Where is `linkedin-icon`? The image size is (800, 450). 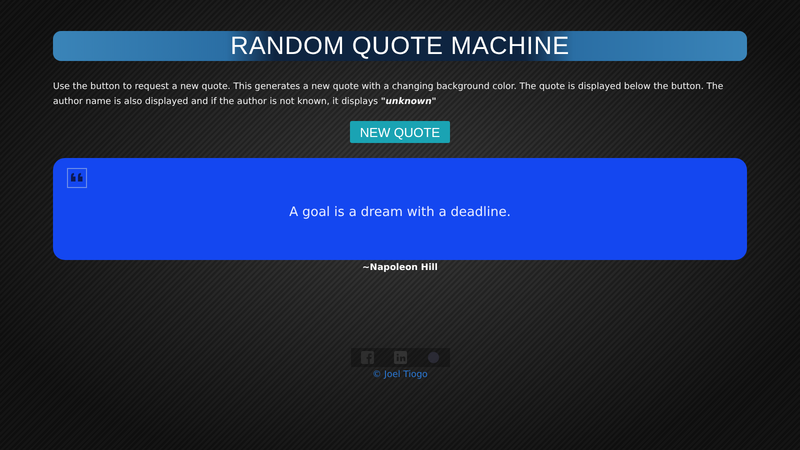
linkedin-icon is located at coordinates (400, 357).